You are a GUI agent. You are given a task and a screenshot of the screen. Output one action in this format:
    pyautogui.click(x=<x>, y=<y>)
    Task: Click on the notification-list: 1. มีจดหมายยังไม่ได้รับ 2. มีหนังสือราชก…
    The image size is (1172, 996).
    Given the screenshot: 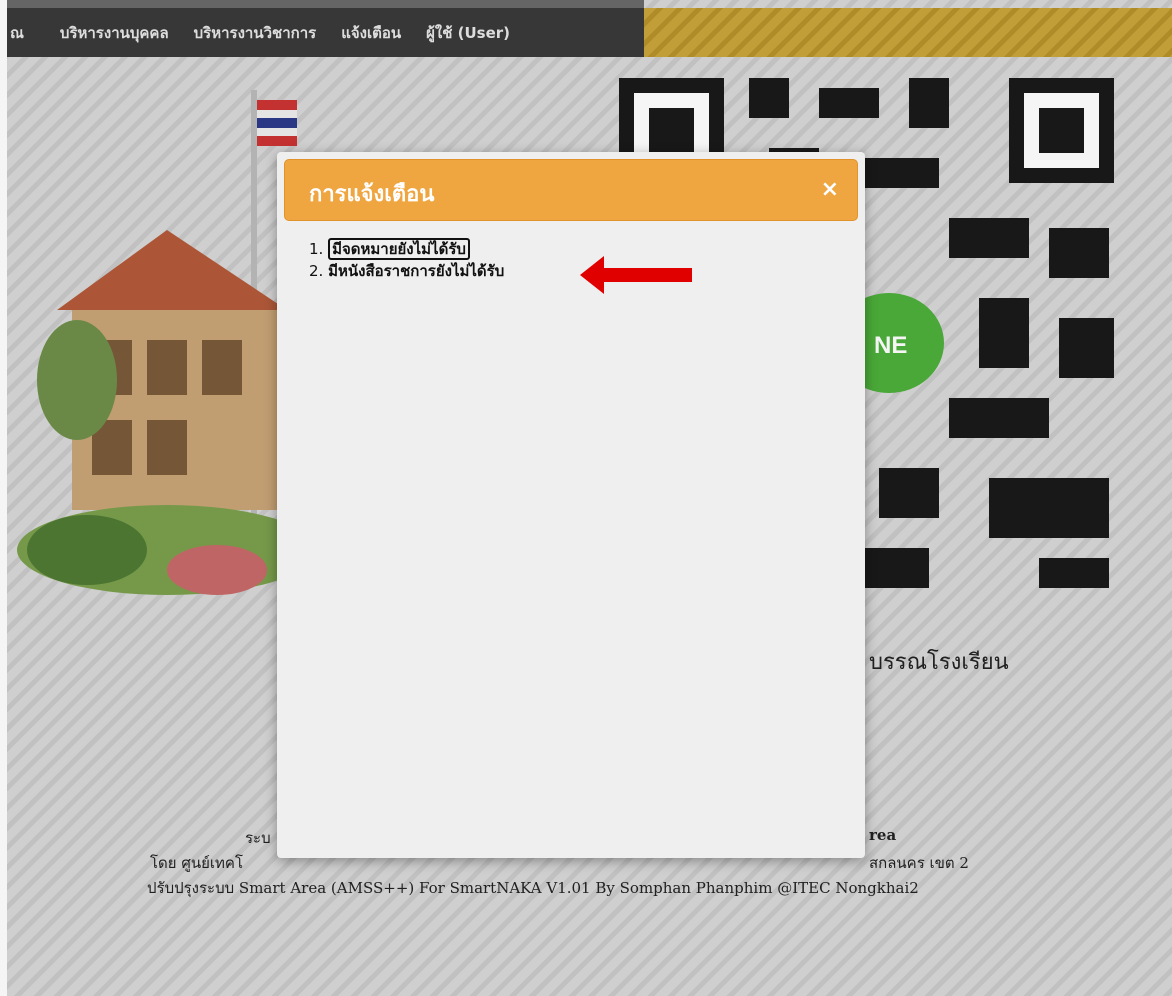 What is the action you would take?
    pyautogui.click(x=406, y=260)
    